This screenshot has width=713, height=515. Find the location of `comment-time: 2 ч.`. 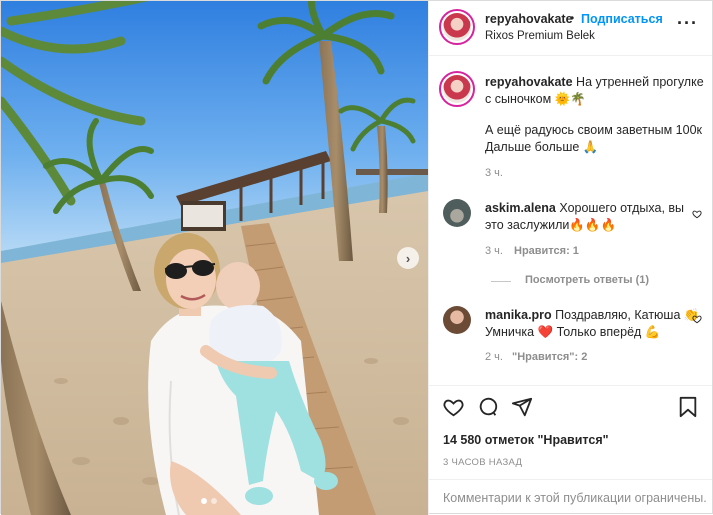

comment-time: 2 ч. is located at coordinates (494, 357).